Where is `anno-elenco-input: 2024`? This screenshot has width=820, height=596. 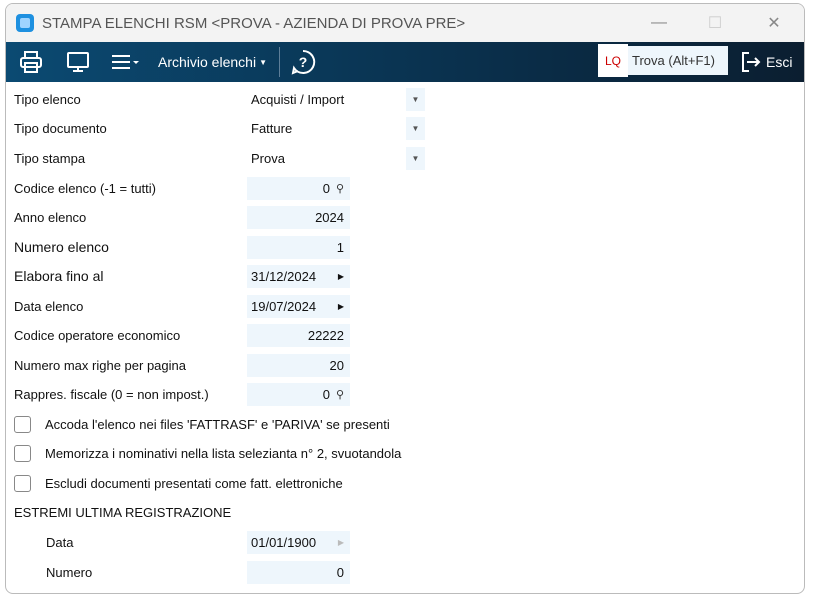
anno-elenco-input: 2024 is located at coordinates (298, 217).